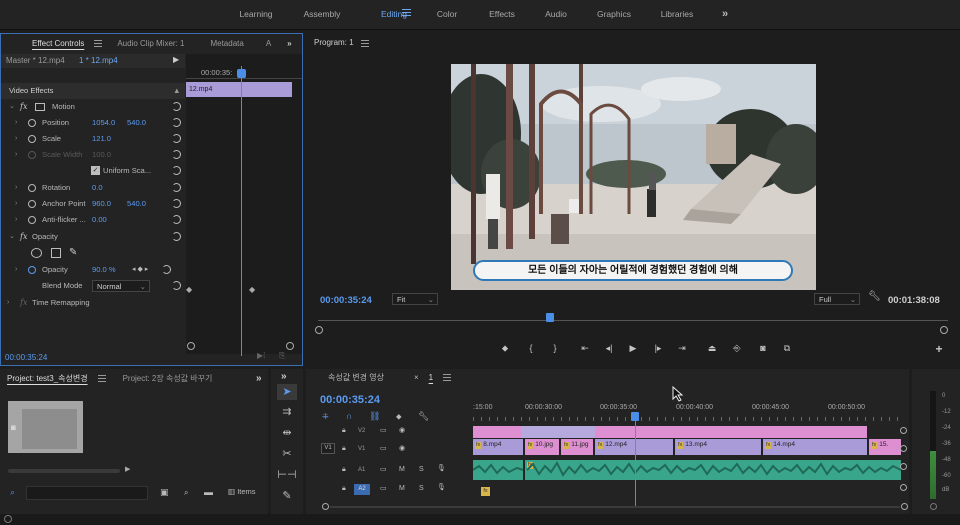  I want to click on tab-effect-controls: Effect Controls, so click(58, 44).